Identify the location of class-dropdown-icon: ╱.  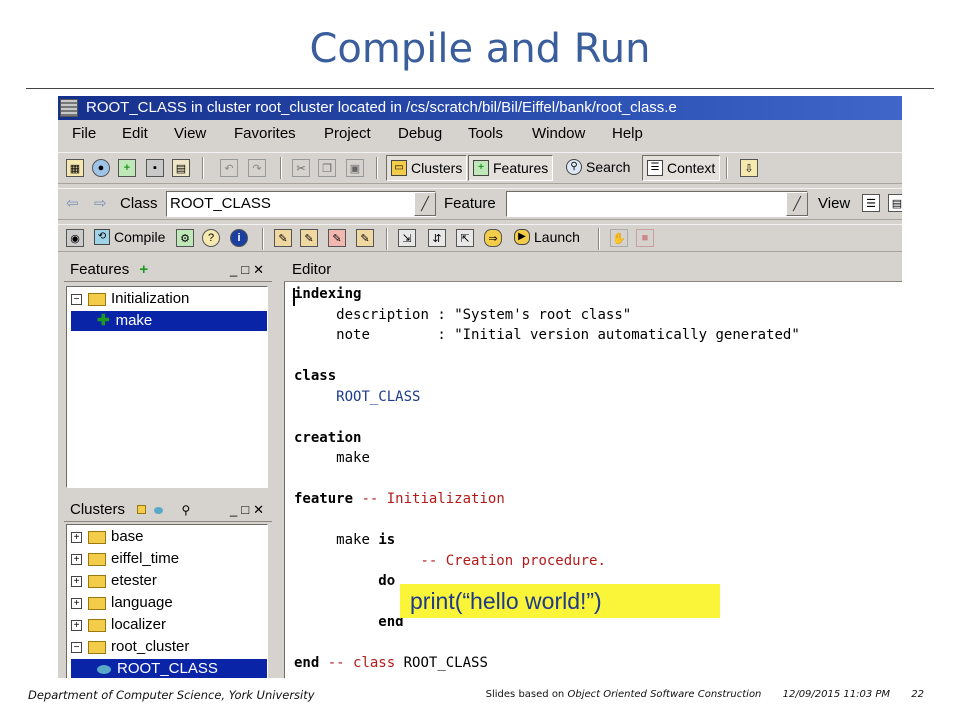
(425, 204).